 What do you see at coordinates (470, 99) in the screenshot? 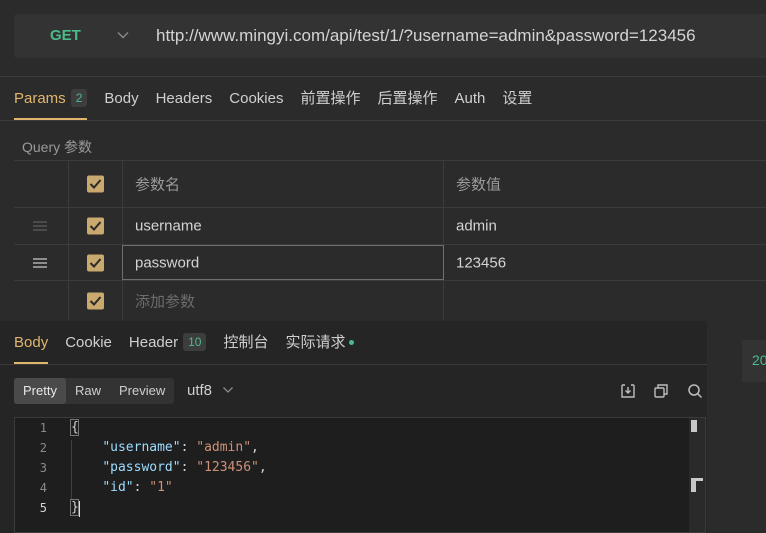
I see `tab-auth: Auth` at bounding box center [470, 99].